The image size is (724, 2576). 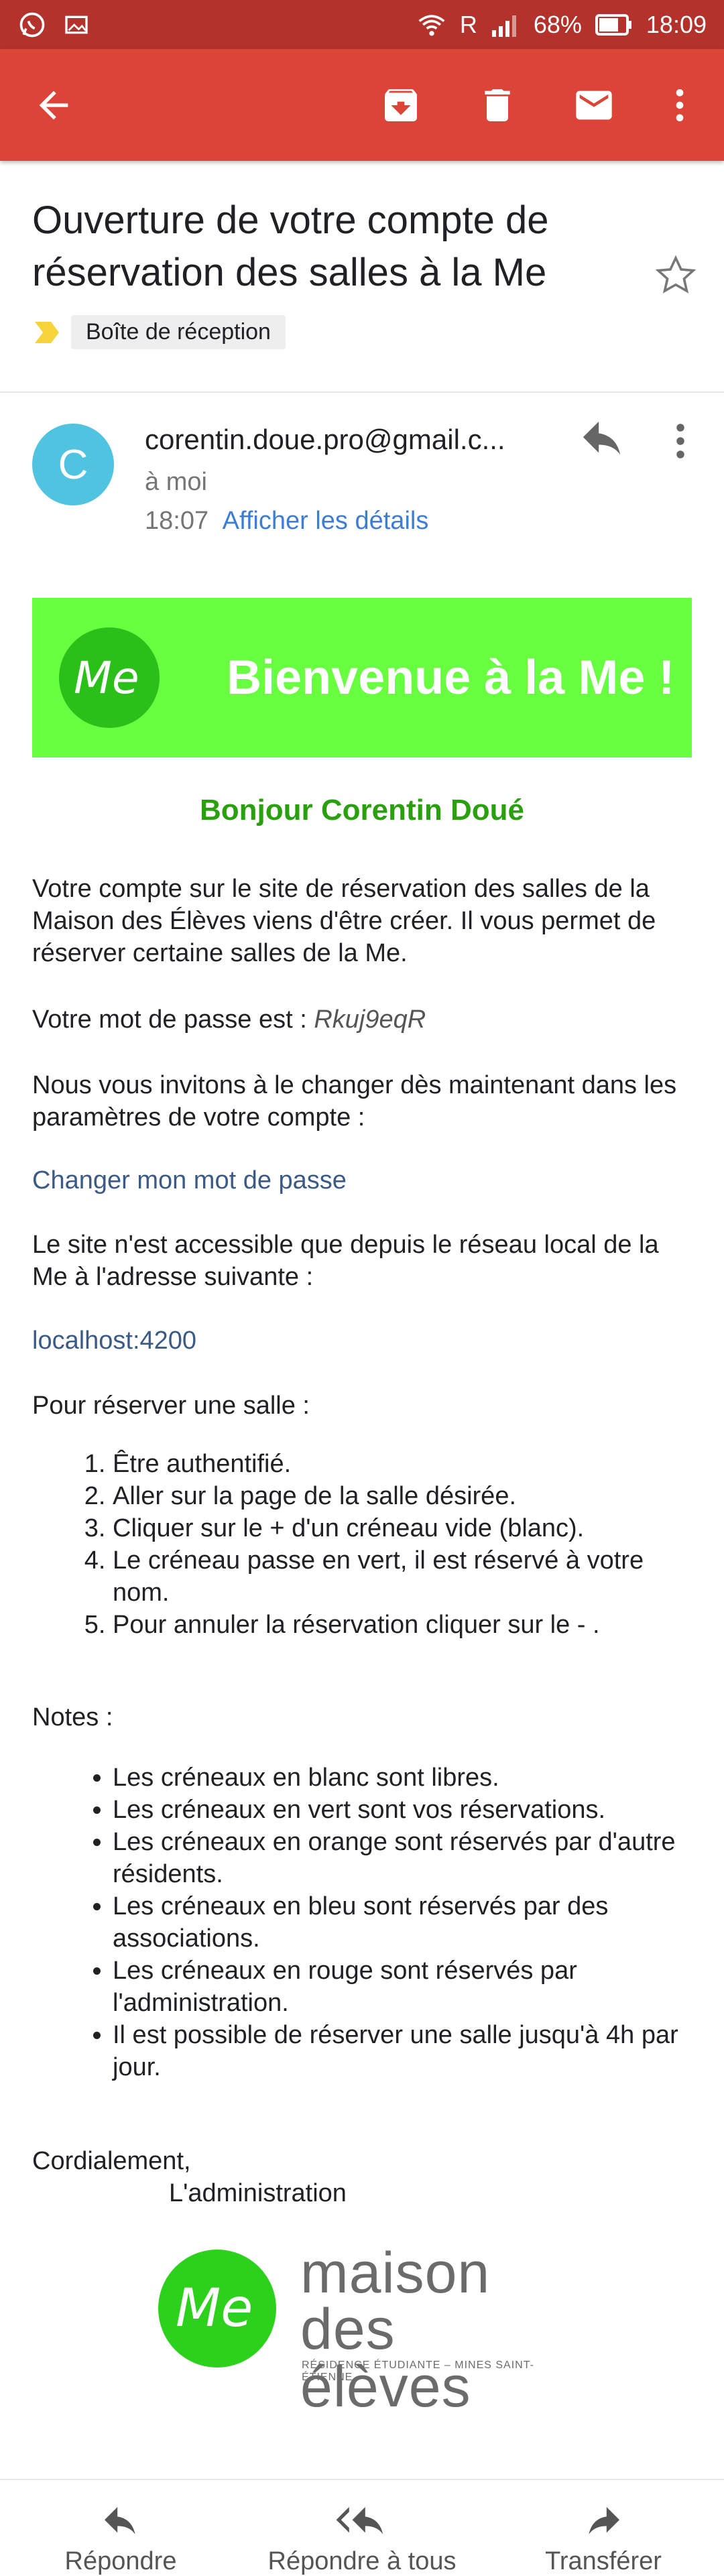 I want to click on step-item: Aller sur la page de la salle désirée., so click(x=402, y=1496).